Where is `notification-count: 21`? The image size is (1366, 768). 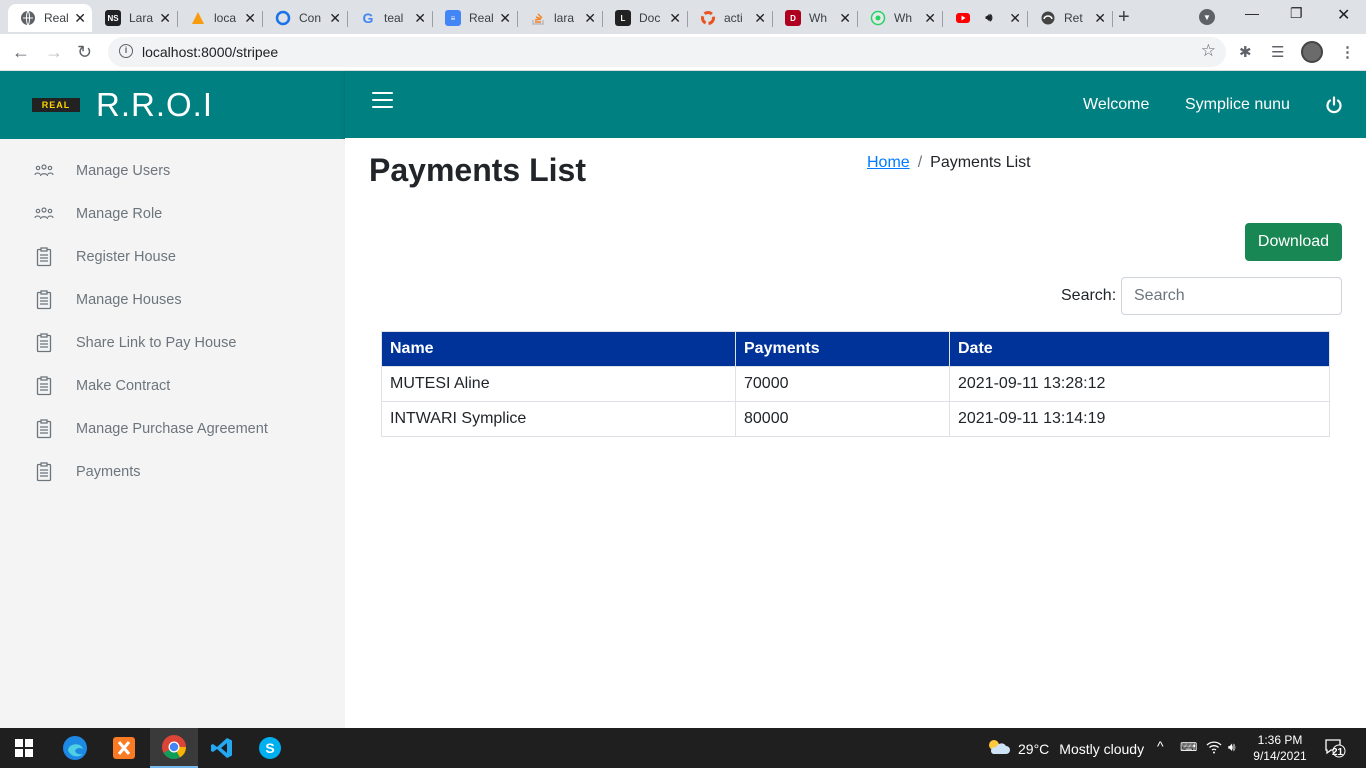 notification-count: 21 is located at coordinates (1338, 752).